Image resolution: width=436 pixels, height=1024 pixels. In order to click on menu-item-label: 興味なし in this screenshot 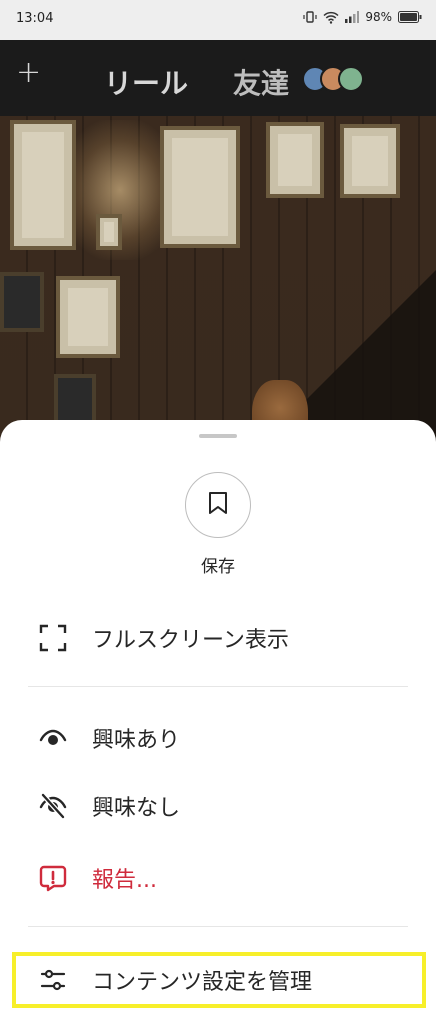, I will do `click(136, 808)`.